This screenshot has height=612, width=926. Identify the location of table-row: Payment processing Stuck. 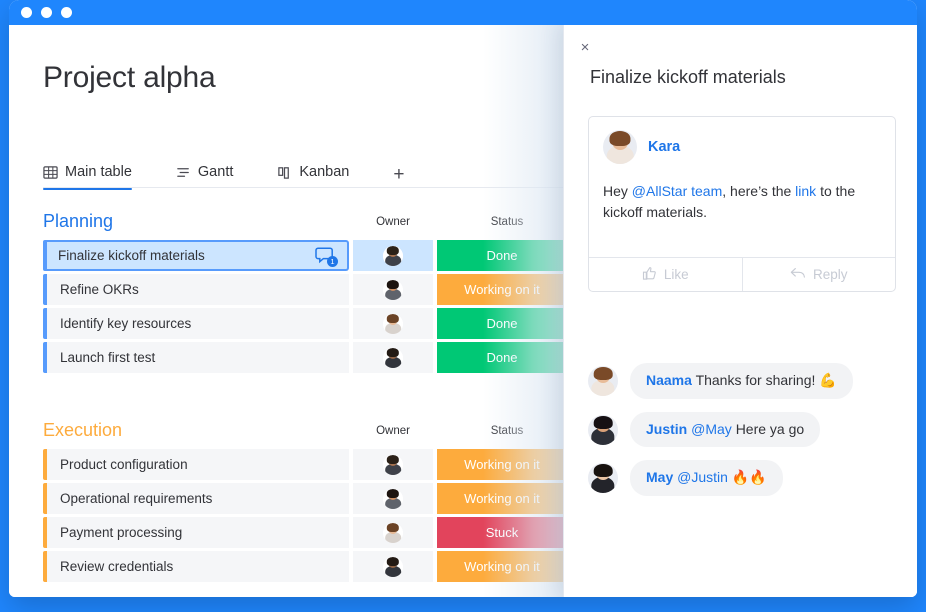
(305, 532).